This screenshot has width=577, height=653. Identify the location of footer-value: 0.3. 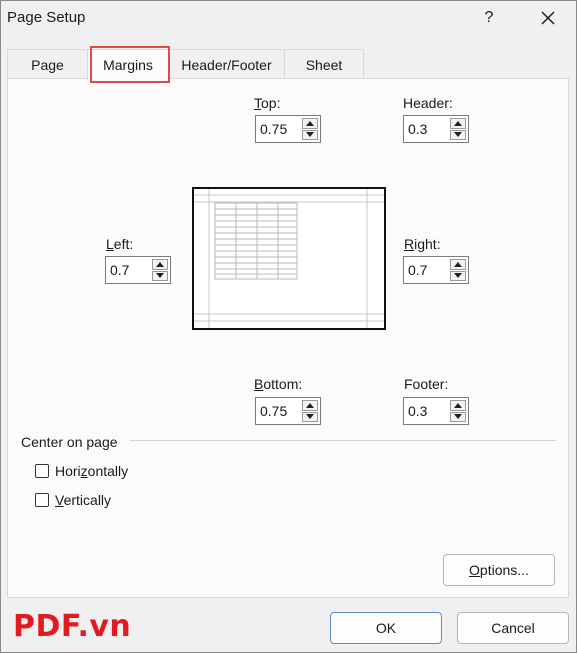
(427, 411).